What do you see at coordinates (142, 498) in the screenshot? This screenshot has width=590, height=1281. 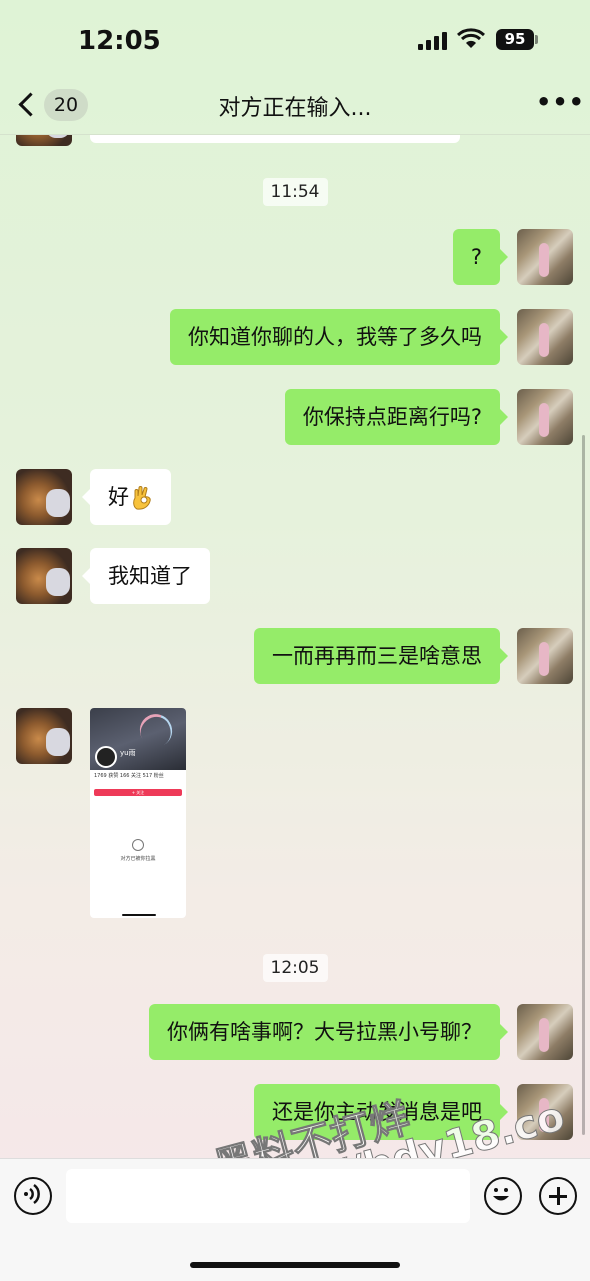 I see `ok-hand-icon` at bounding box center [142, 498].